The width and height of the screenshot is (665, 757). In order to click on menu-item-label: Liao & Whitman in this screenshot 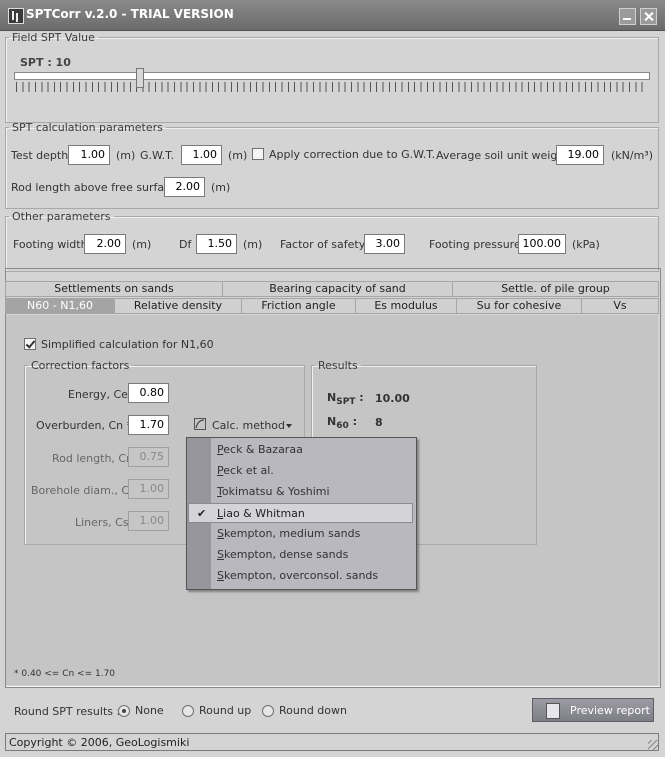, I will do `click(261, 513)`.